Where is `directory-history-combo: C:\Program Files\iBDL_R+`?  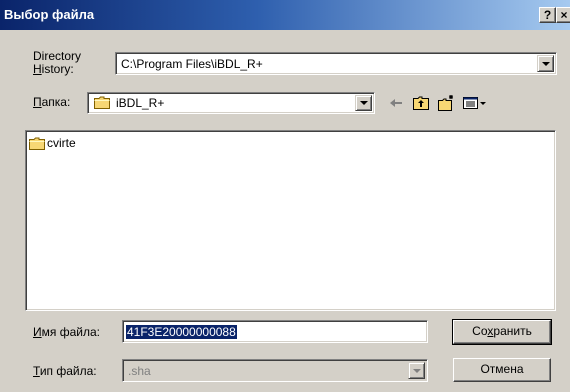 directory-history-combo: C:\Program Files\iBDL_R+ is located at coordinates (336, 63).